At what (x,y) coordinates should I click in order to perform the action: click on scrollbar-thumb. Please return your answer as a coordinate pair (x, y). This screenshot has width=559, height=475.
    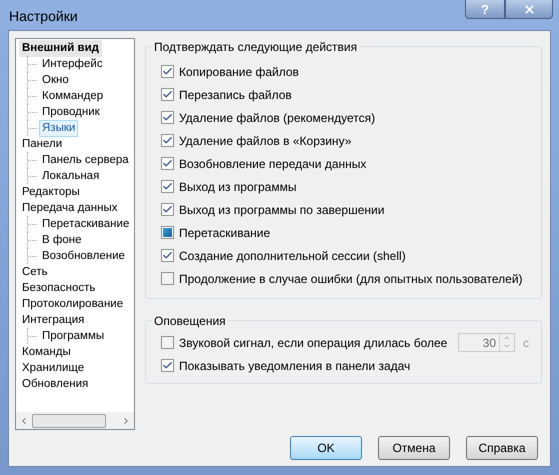
    Looking at the image, I should click on (69, 421).